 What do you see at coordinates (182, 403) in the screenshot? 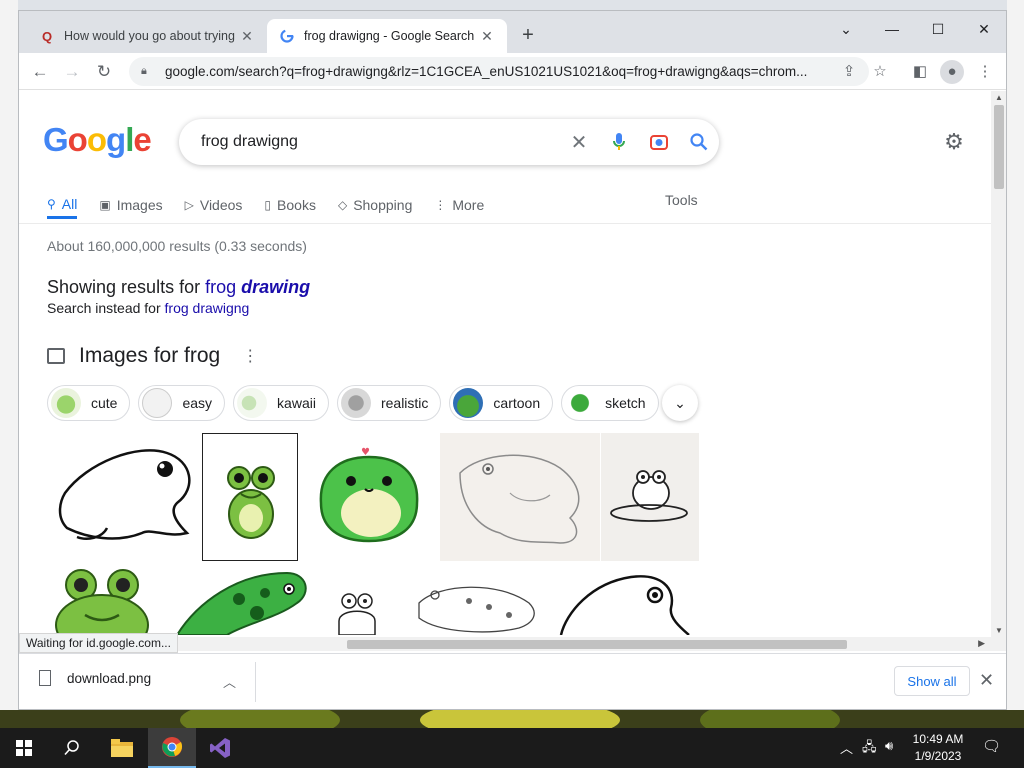
I see `chip-easy: easy` at bounding box center [182, 403].